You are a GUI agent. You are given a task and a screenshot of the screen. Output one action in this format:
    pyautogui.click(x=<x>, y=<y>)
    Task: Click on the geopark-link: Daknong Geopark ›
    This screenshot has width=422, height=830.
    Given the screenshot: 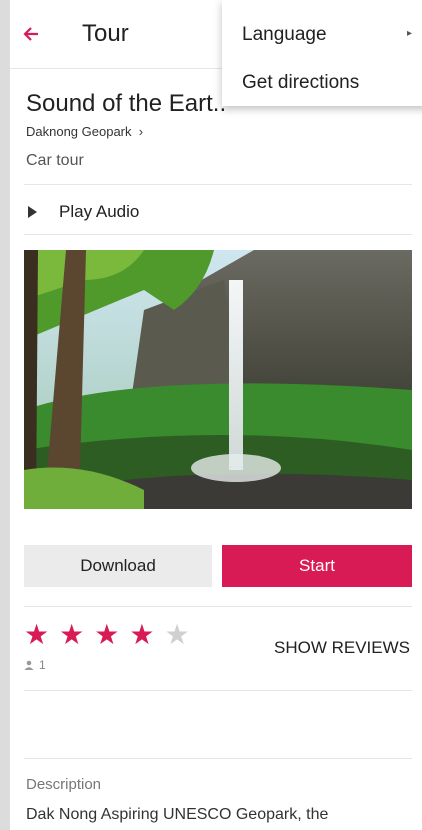 What is the action you would take?
    pyautogui.click(x=84, y=131)
    